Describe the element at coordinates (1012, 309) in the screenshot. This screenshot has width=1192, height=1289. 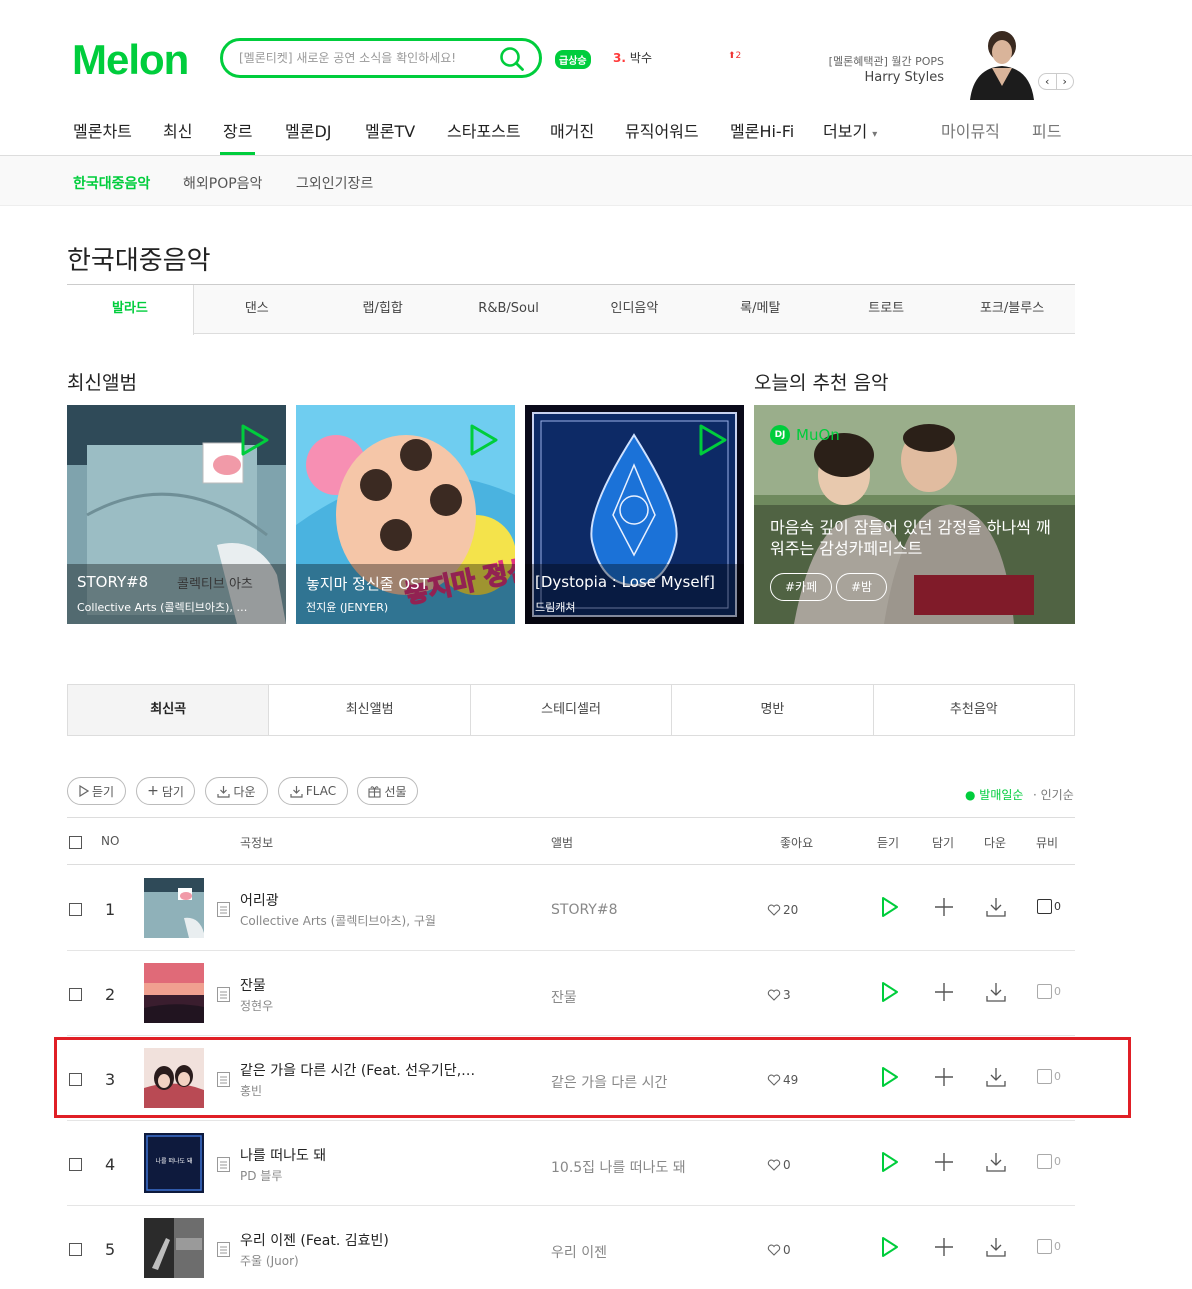
I see `tab-folk: 포크/블루스` at that location.